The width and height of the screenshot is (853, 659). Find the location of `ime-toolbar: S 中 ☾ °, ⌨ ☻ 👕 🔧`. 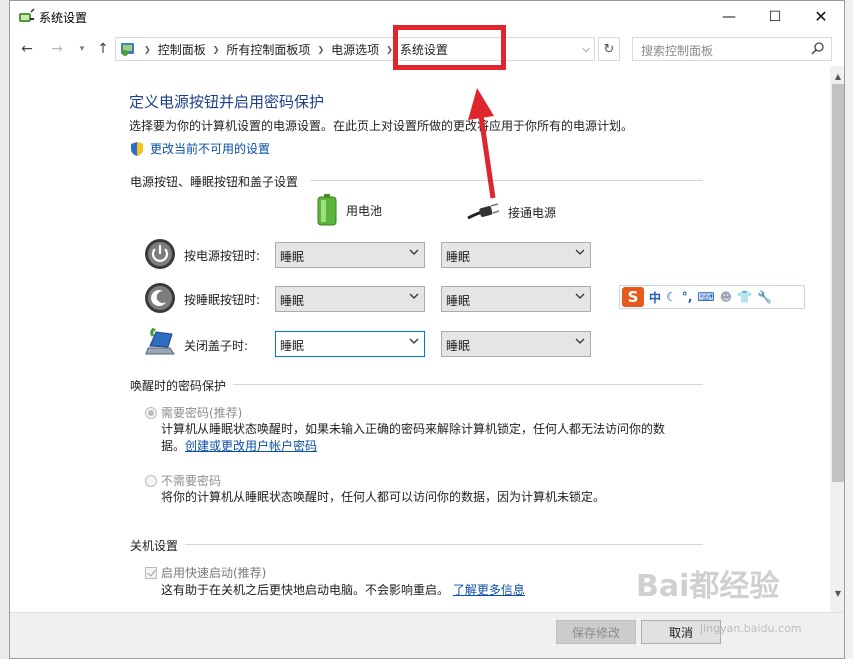

ime-toolbar: S 中 ☾ °, ⌨ ☻ 👕 🔧 is located at coordinates (712, 297).